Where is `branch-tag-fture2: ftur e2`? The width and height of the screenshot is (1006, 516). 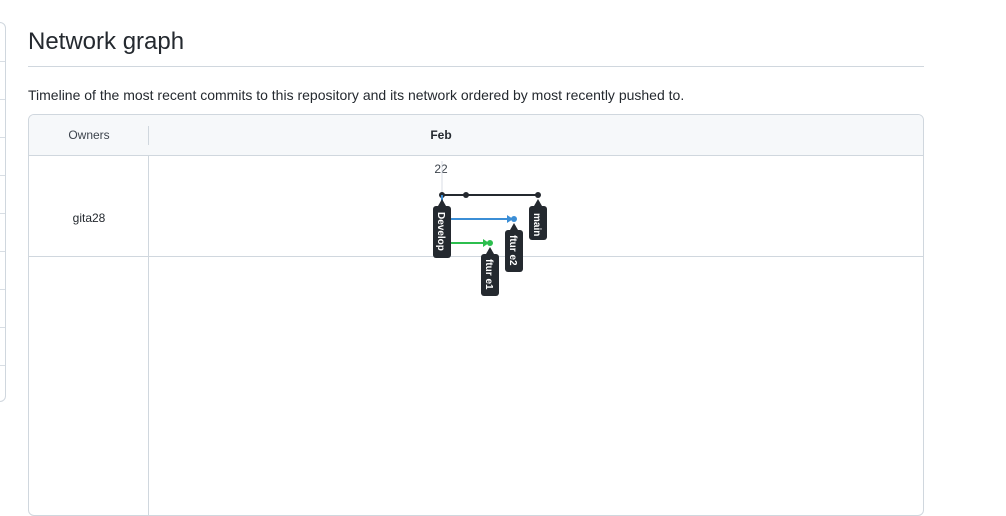
branch-tag-fture2: ftur e2 is located at coordinates (514, 247).